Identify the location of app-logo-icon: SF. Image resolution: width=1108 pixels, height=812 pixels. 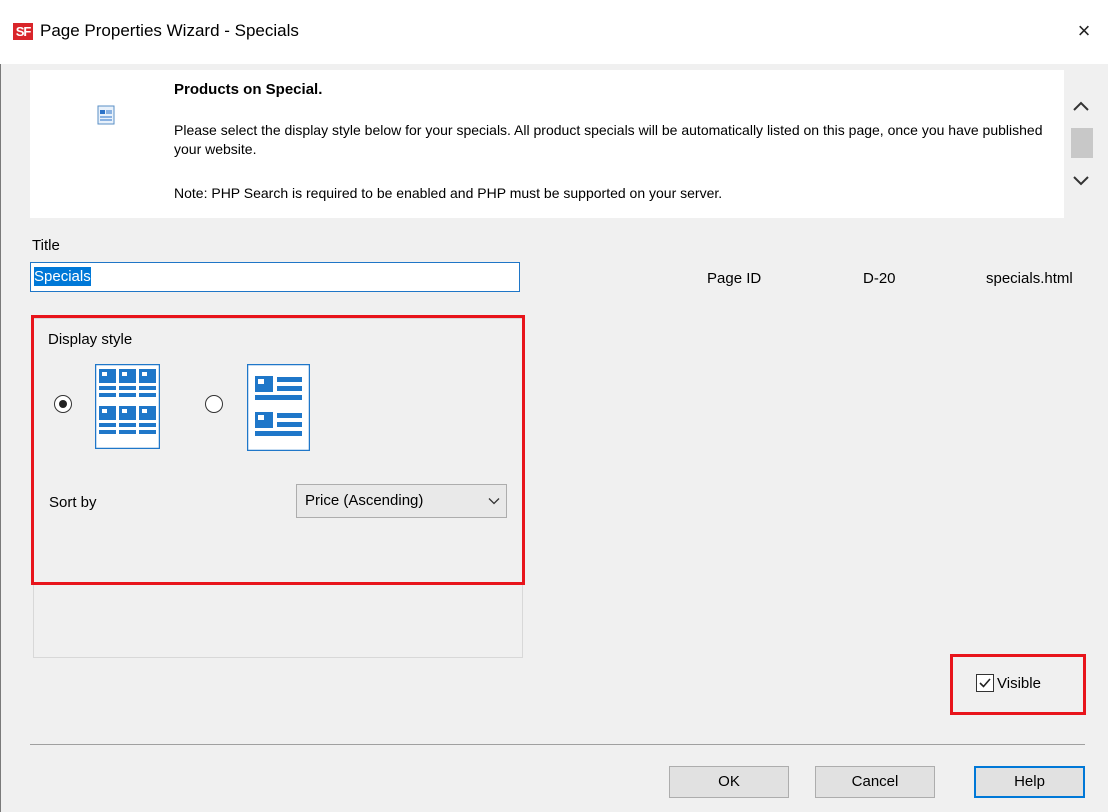
(23, 31).